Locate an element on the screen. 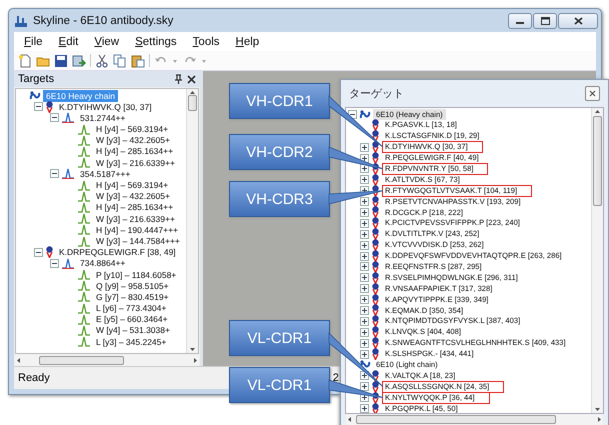 This screenshot has width=609, height=425. copy-icon is located at coordinates (120, 61).